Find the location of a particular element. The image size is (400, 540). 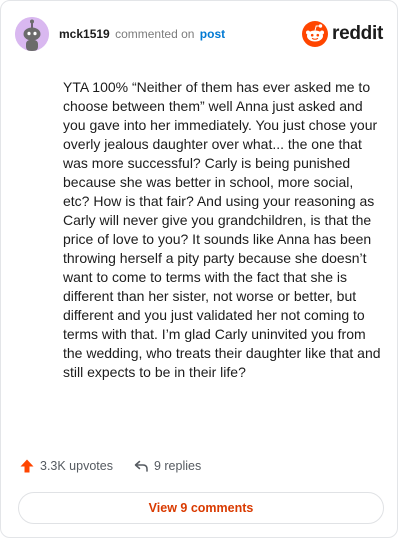

replies-button: 9 replies is located at coordinates (167, 466).